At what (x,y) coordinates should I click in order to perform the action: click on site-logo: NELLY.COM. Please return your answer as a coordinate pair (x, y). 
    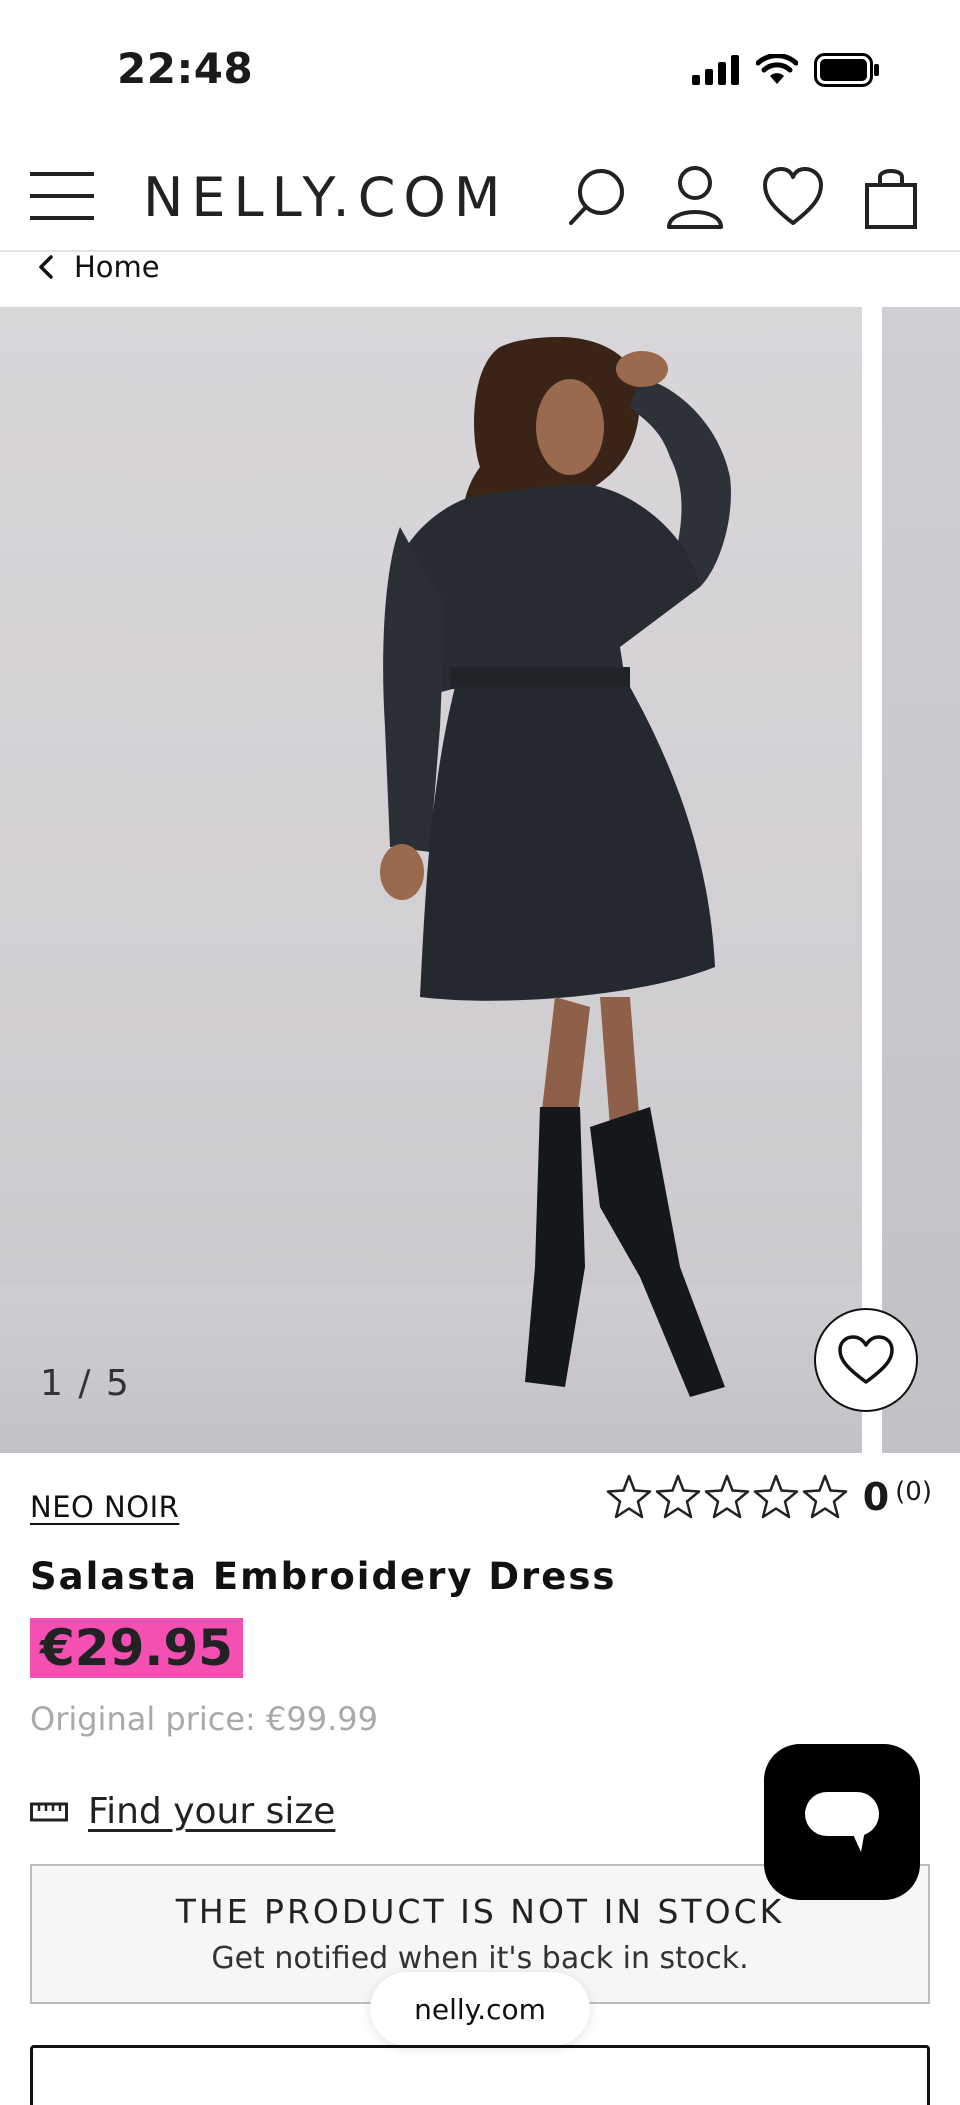
    Looking at the image, I should click on (326, 197).